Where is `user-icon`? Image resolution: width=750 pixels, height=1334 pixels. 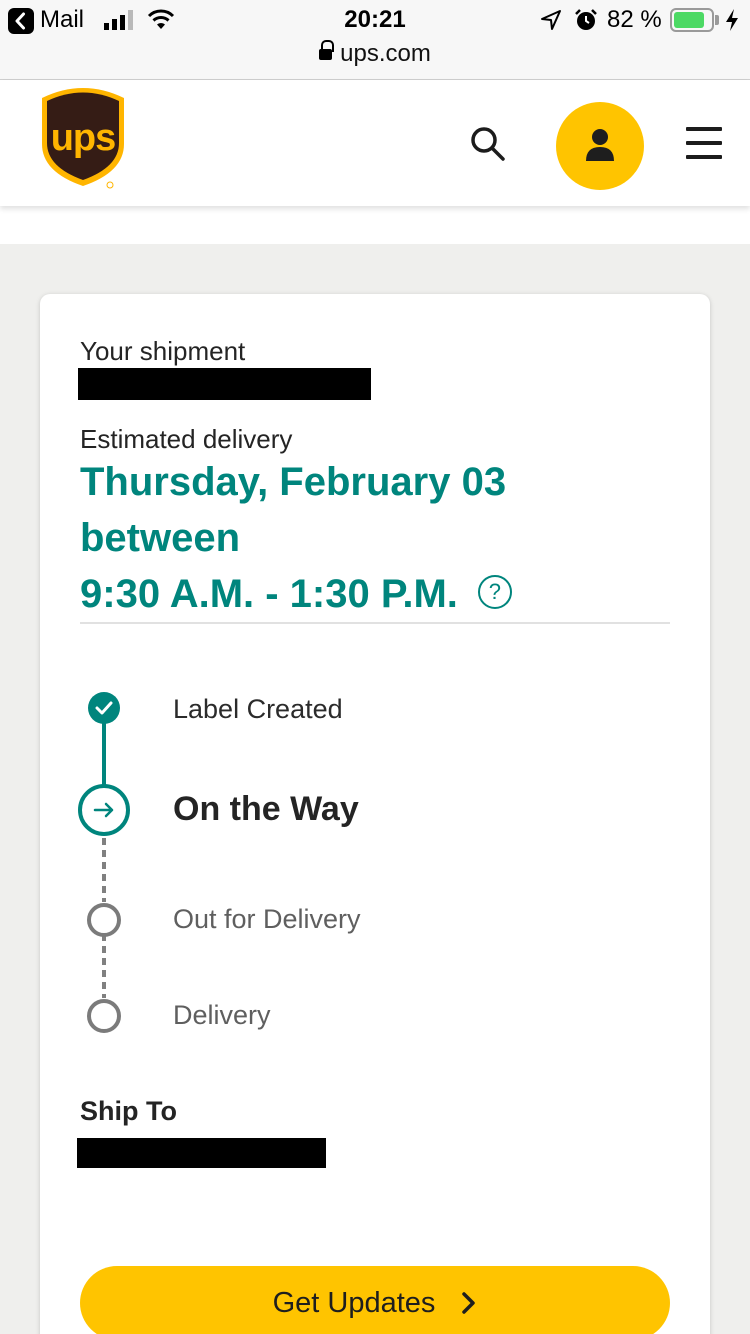 user-icon is located at coordinates (600, 145).